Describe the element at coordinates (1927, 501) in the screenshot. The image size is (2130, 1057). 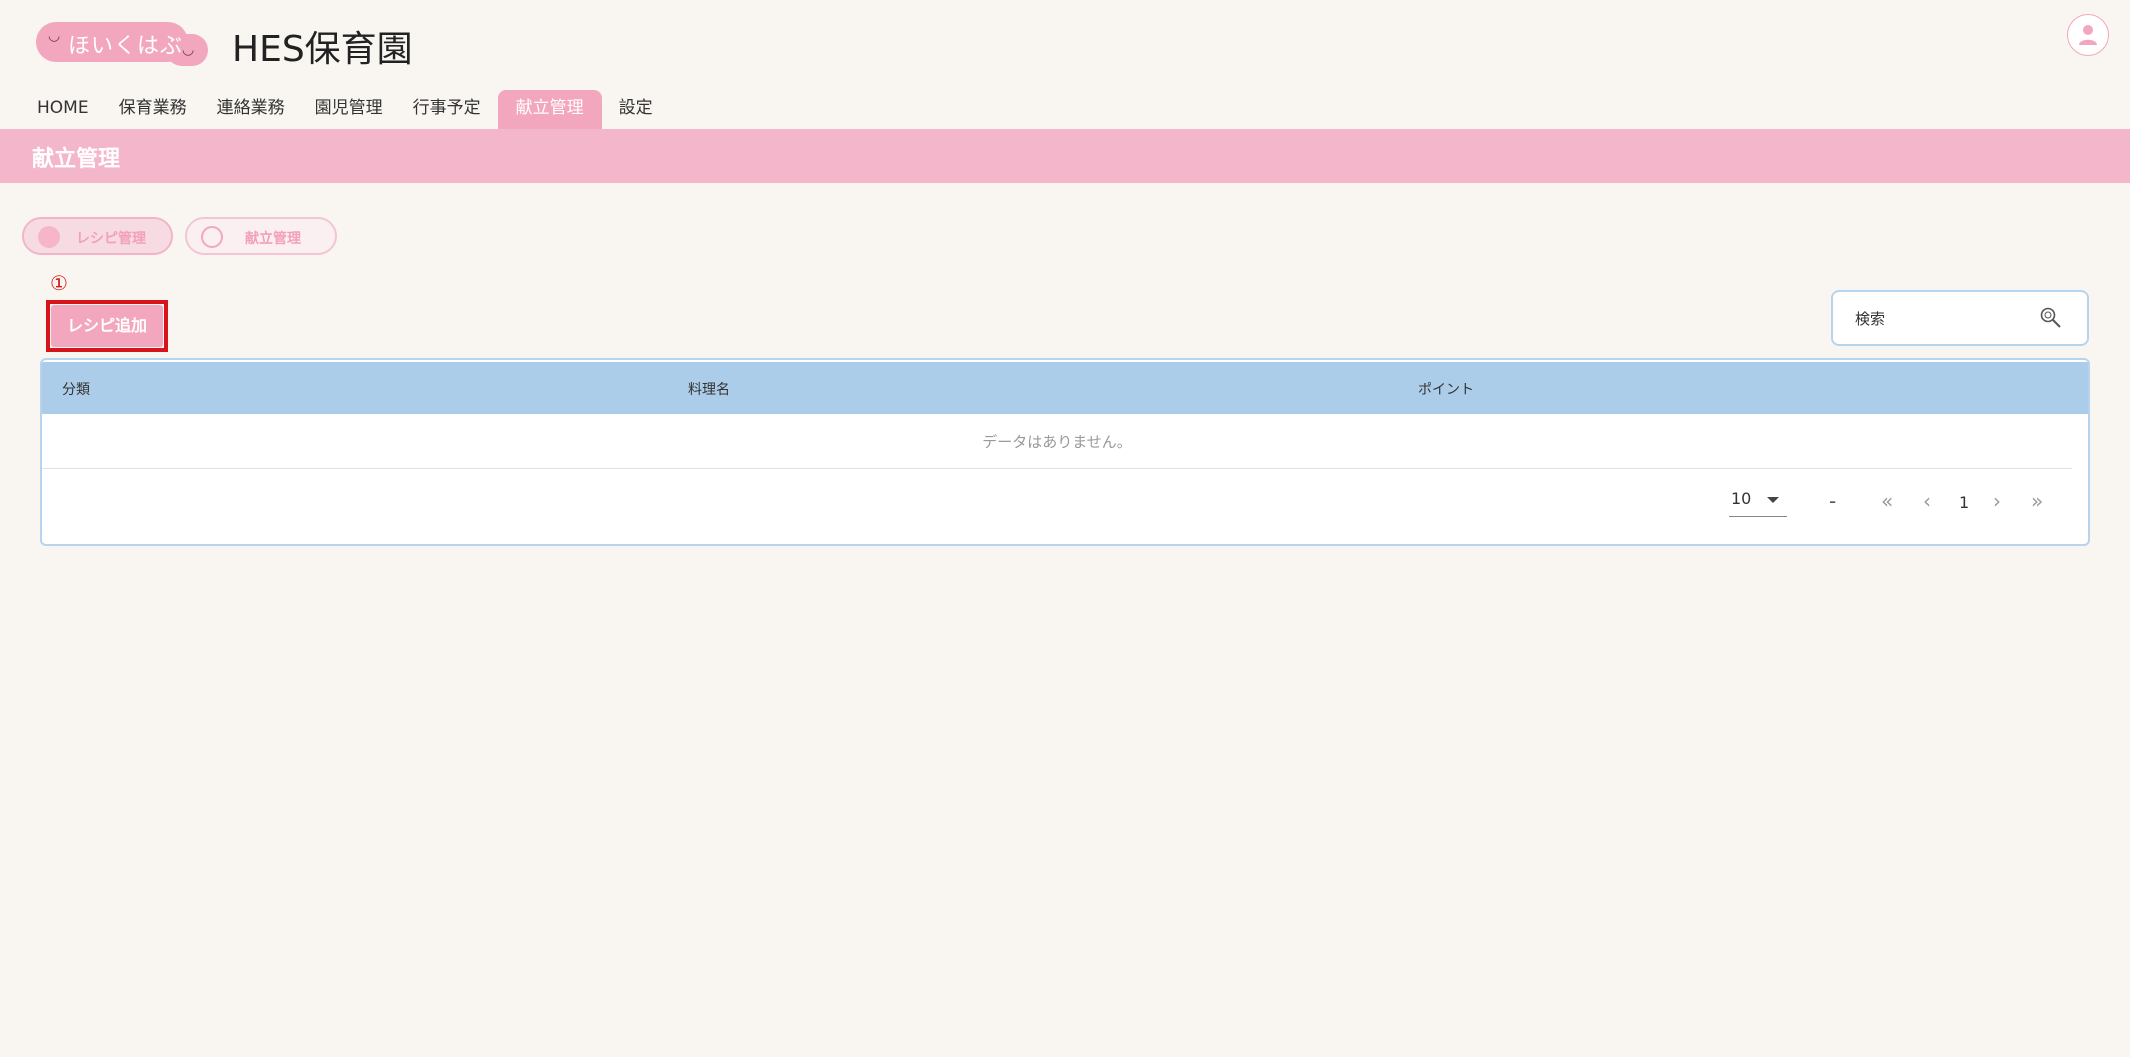
I see `prev-page-icon: ‹` at that location.